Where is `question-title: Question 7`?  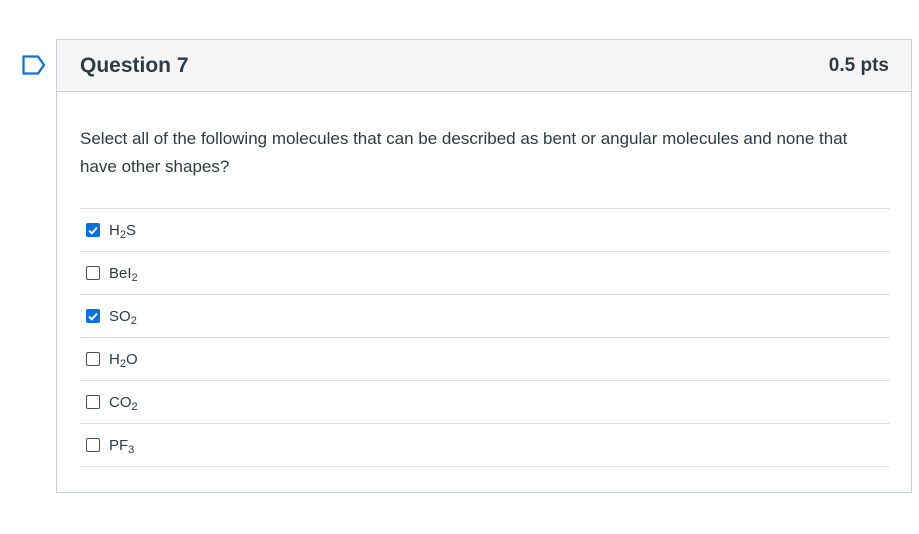
question-title: Question 7 is located at coordinates (134, 65).